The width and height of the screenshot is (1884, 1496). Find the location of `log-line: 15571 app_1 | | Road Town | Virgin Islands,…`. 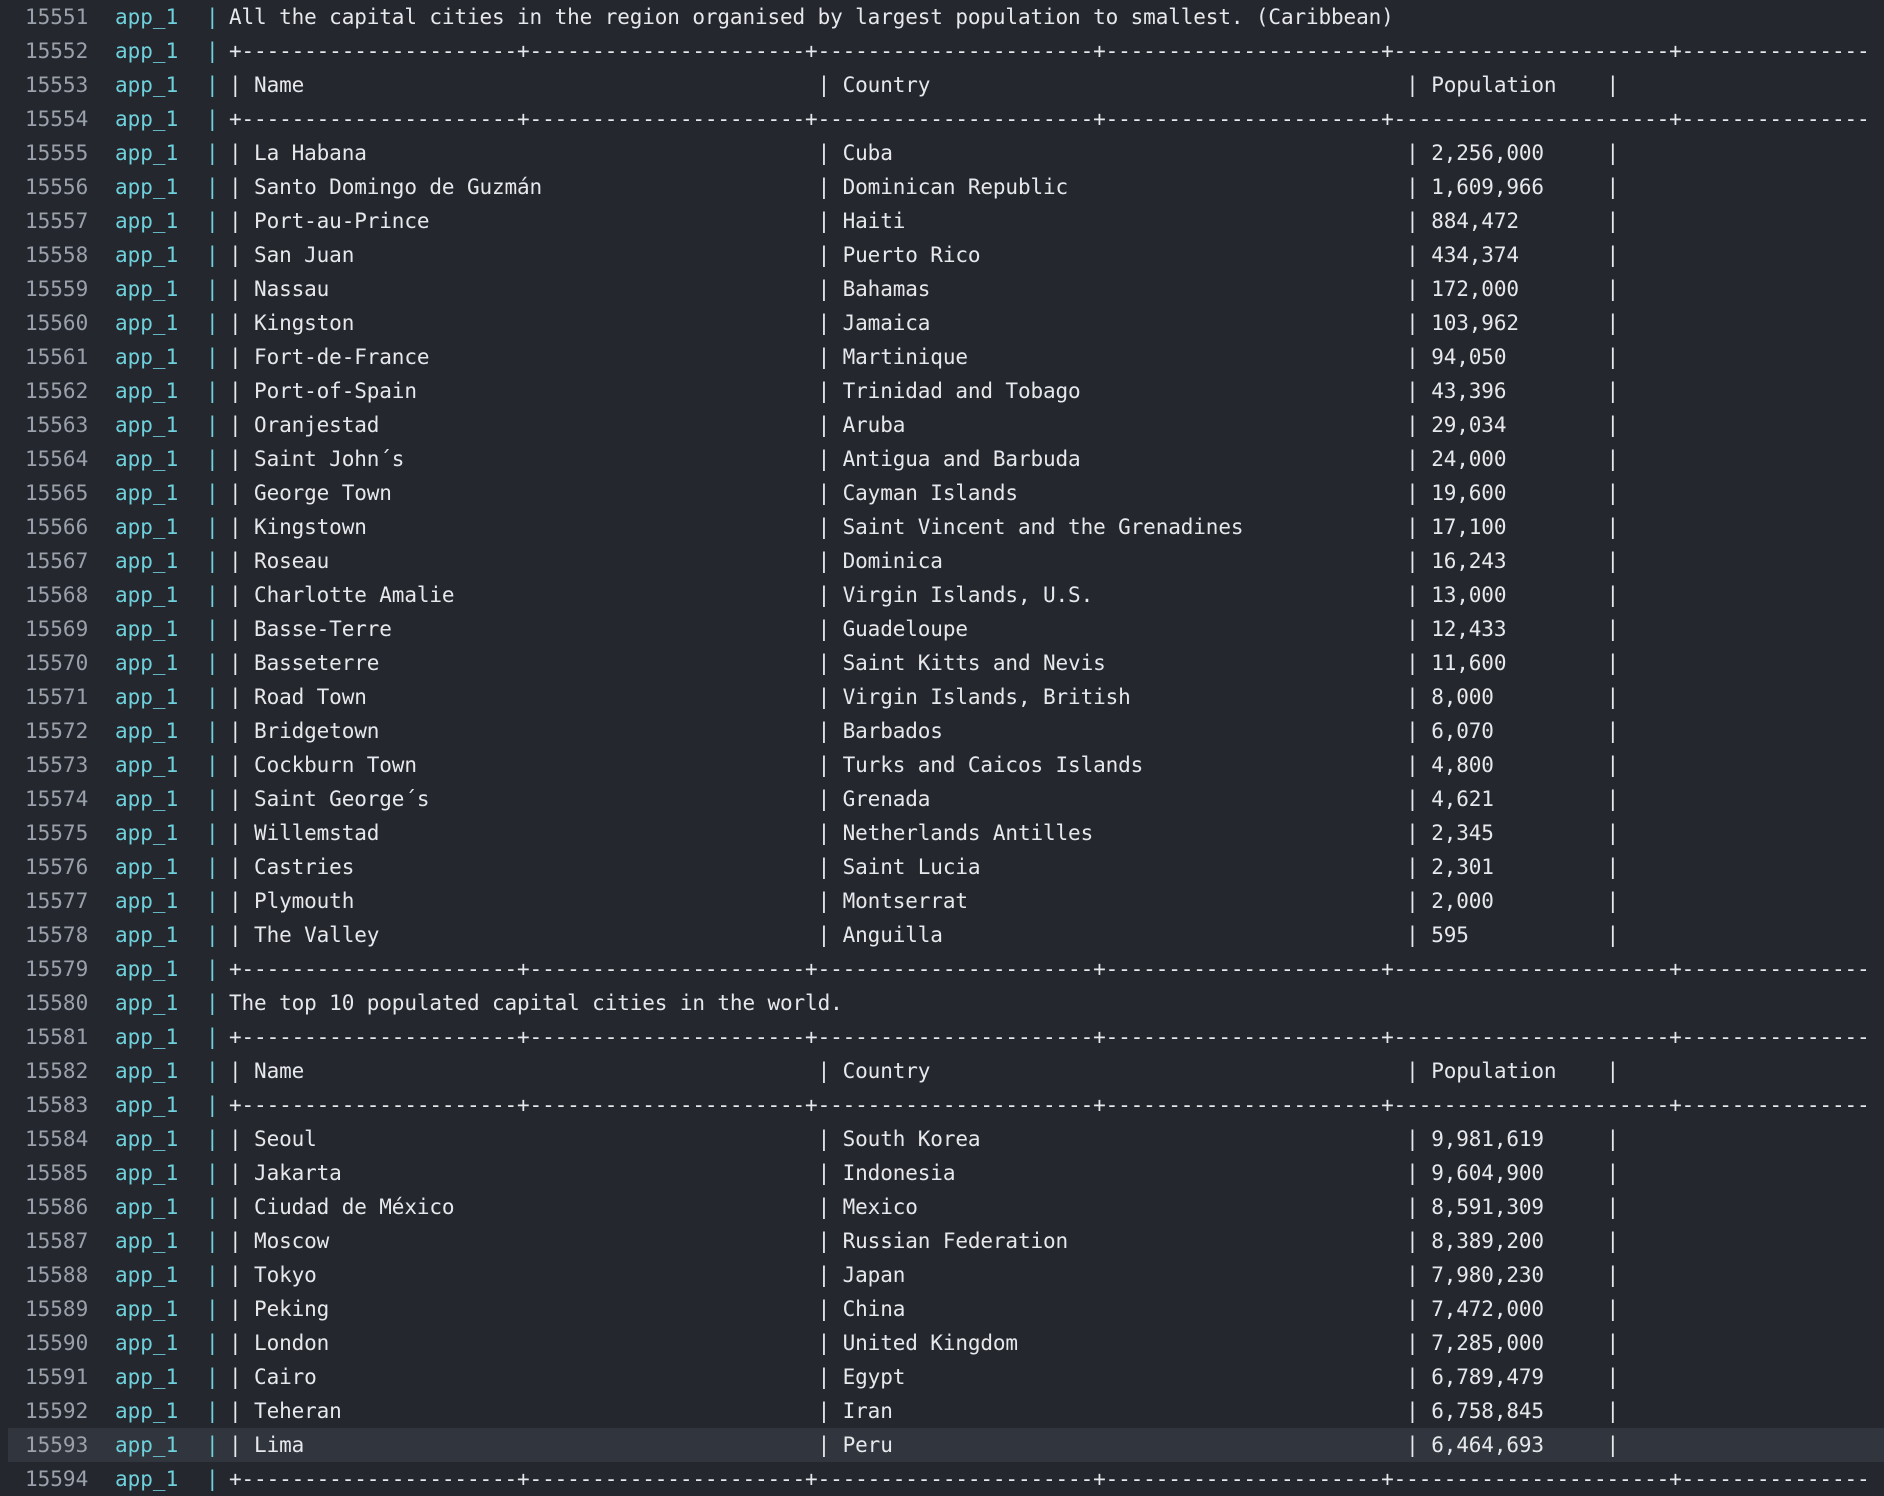

log-line: 15571 app_1 | | Road Town | Virgin Islands,… is located at coordinates (942, 697).